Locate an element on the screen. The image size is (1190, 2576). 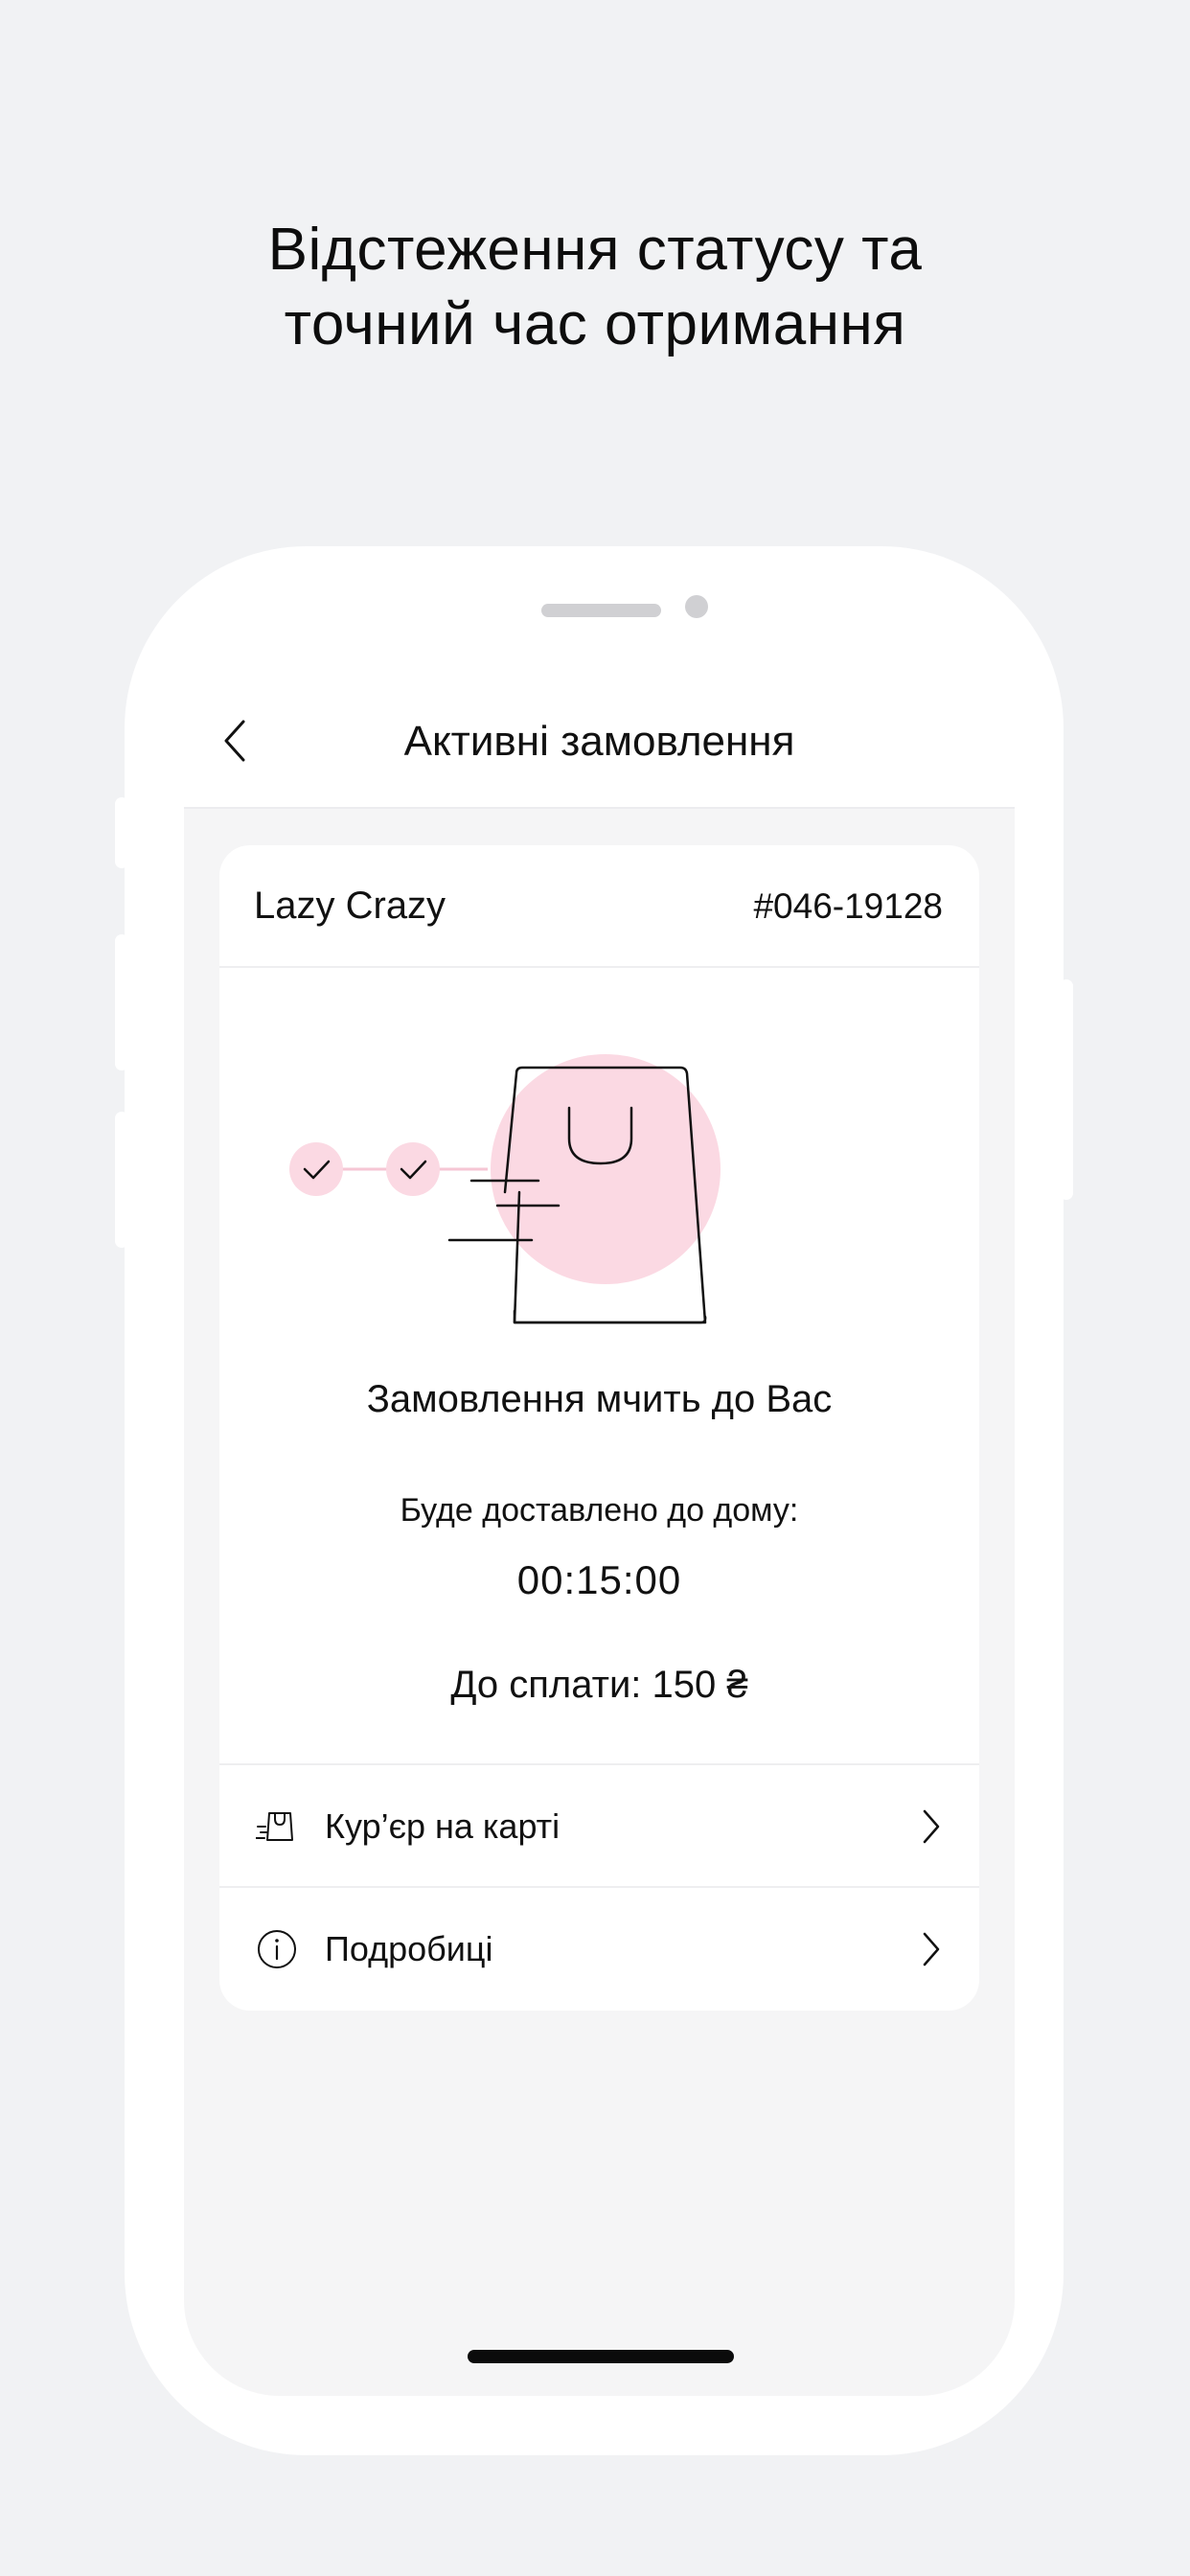
phone-side-button-power is located at coordinates (1067, 1089).